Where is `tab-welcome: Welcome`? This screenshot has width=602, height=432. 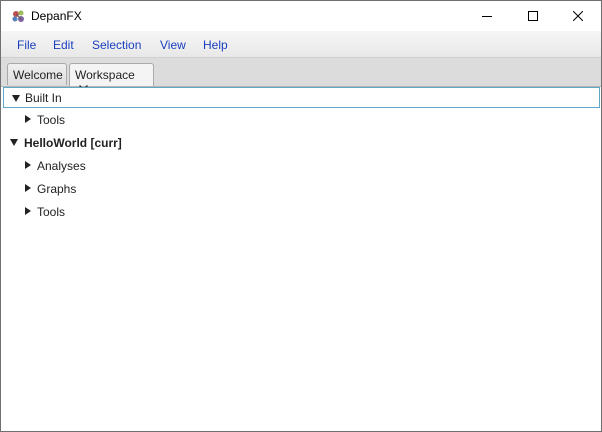 tab-welcome: Welcome is located at coordinates (37, 74).